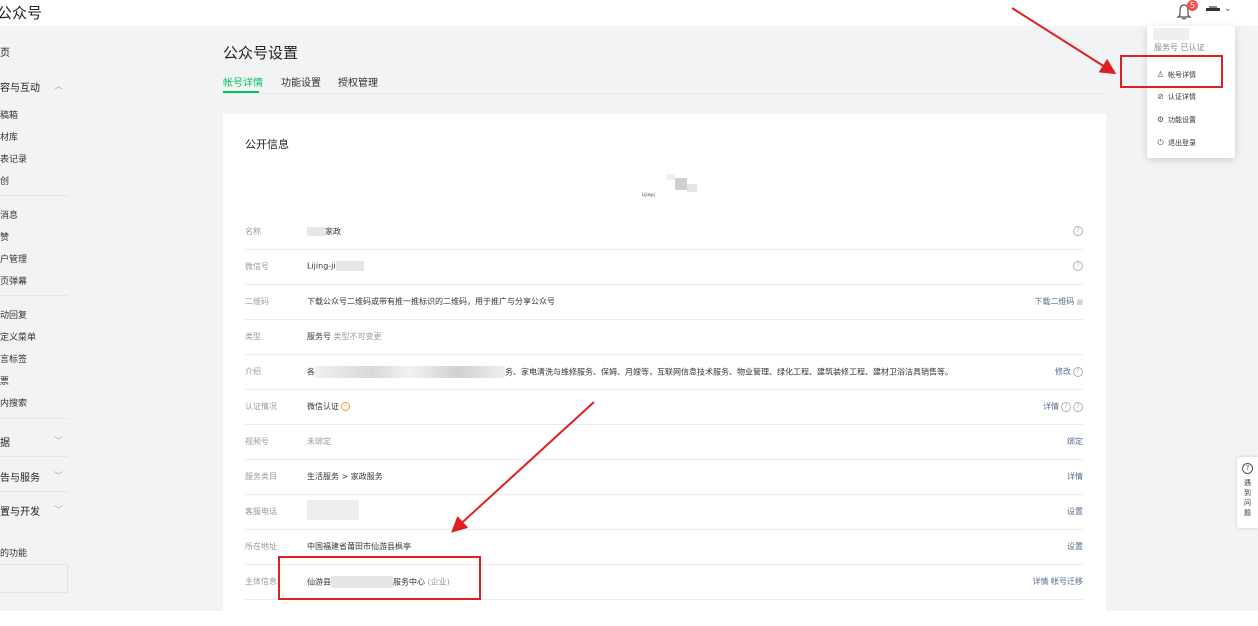 This screenshot has width=1258, height=626. Describe the element at coordinates (1176, 97) in the screenshot. I see `menu-item-verification-details: ⊘ 认证详情` at that location.